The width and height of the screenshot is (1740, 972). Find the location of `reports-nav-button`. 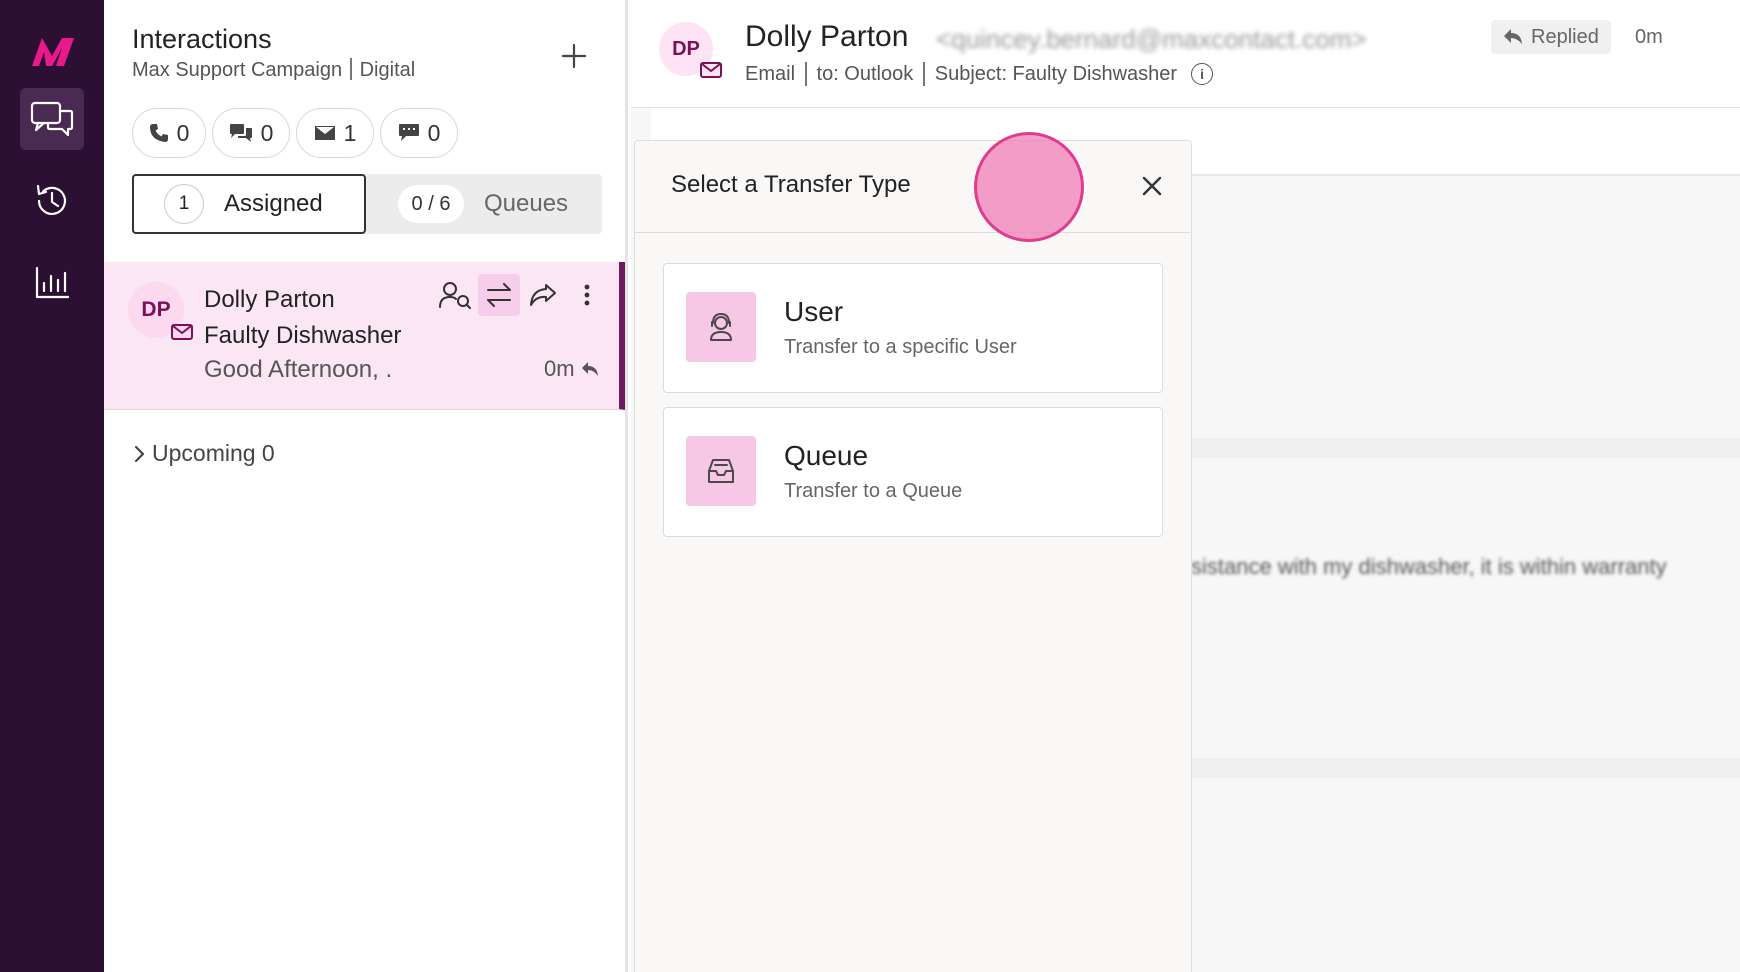

reports-nav-button is located at coordinates (52, 283).